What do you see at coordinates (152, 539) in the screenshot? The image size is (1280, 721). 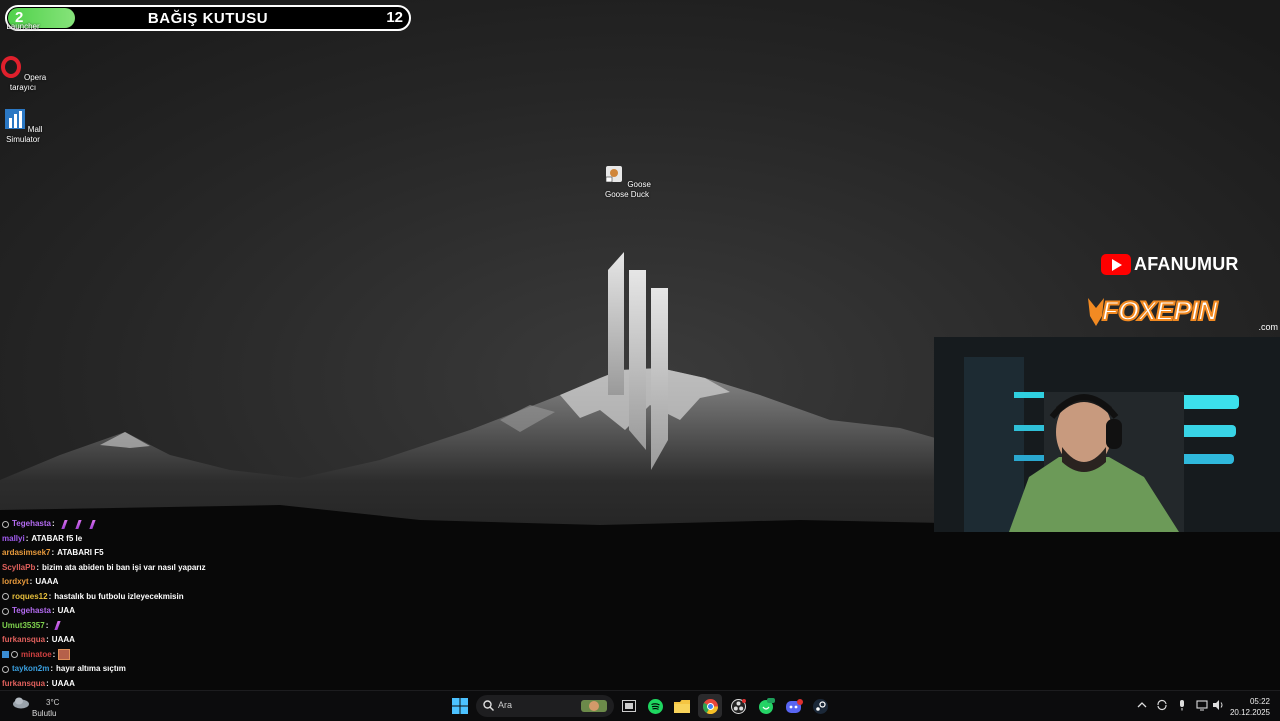 I see `chat-message: mallyi: ATABAR f5 le` at bounding box center [152, 539].